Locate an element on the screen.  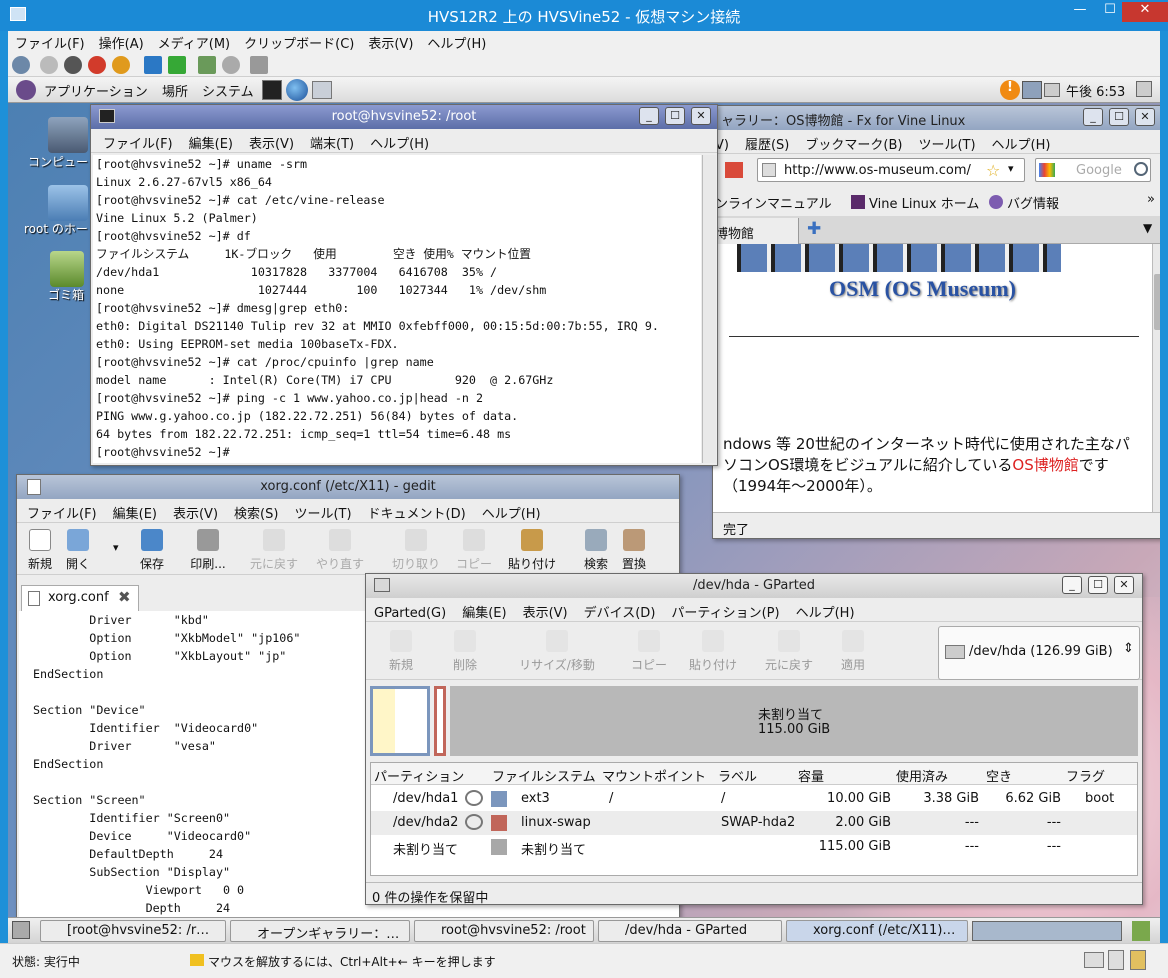
keyboard-icon is located at coordinates (1052, 90).